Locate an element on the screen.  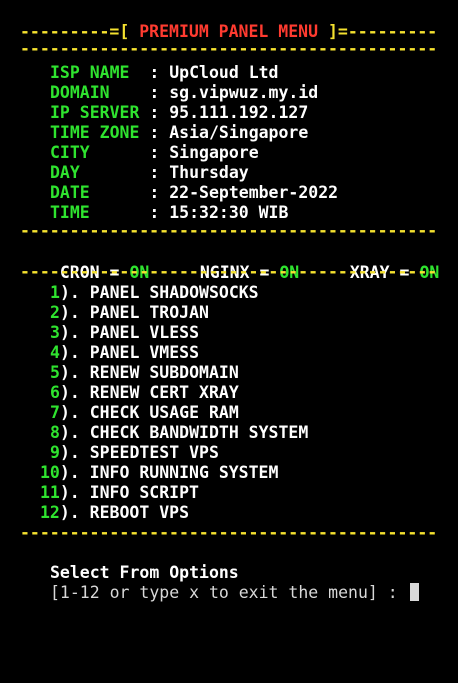
info-label: DAY is located at coordinates (95, 172).